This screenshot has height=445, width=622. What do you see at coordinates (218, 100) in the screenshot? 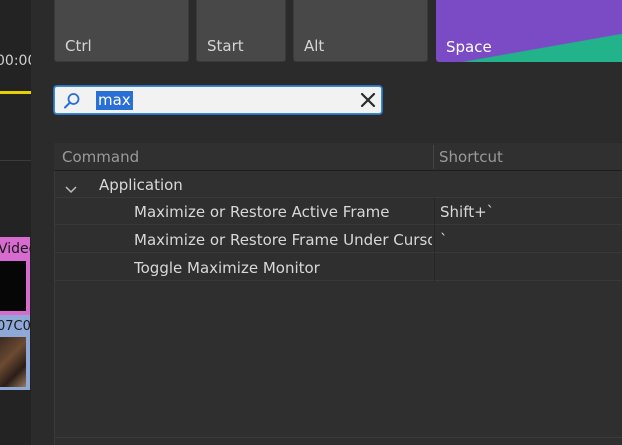
I see `search-input: max` at bounding box center [218, 100].